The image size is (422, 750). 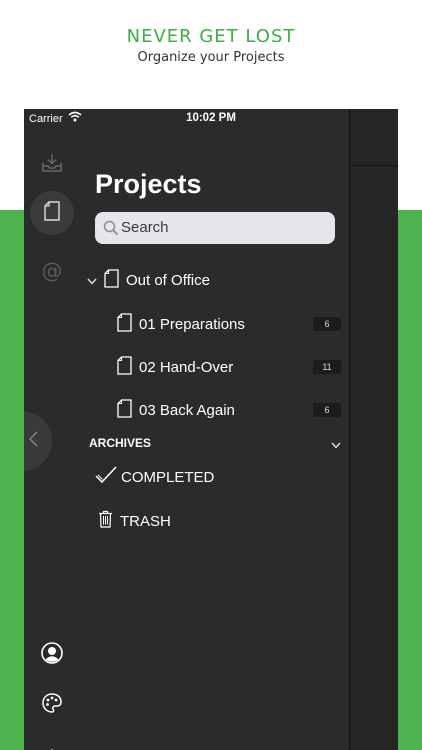 What do you see at coordinates (211, 36) in the screenshot?
I see `promo-headline: NEVER GET LOST` at bounding box center [211, 36].